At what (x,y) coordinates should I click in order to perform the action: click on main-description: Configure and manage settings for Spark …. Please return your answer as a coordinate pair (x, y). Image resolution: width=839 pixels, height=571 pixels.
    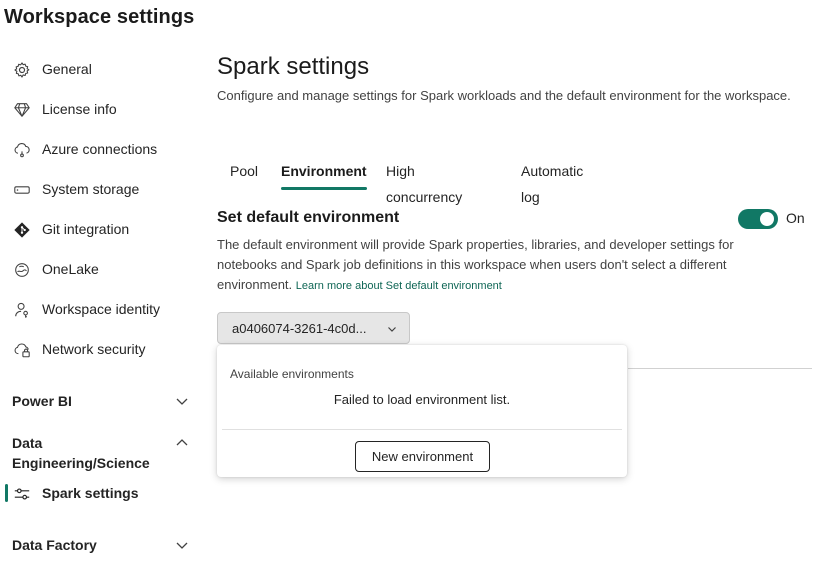
    Looking at the image, I should click on (504, 95).